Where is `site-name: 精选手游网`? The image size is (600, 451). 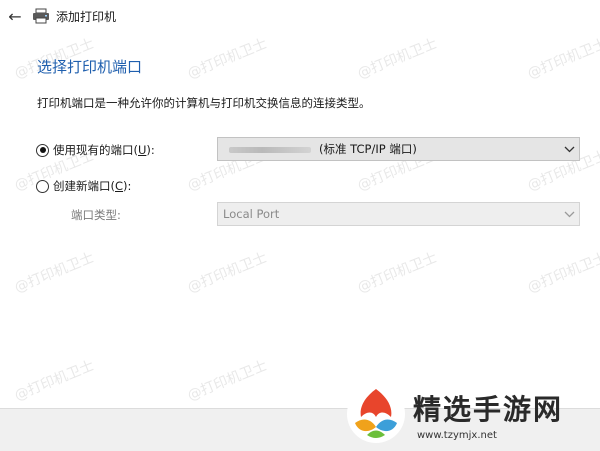 site-name: 精选手游网 is located at coordinates (488, 409).